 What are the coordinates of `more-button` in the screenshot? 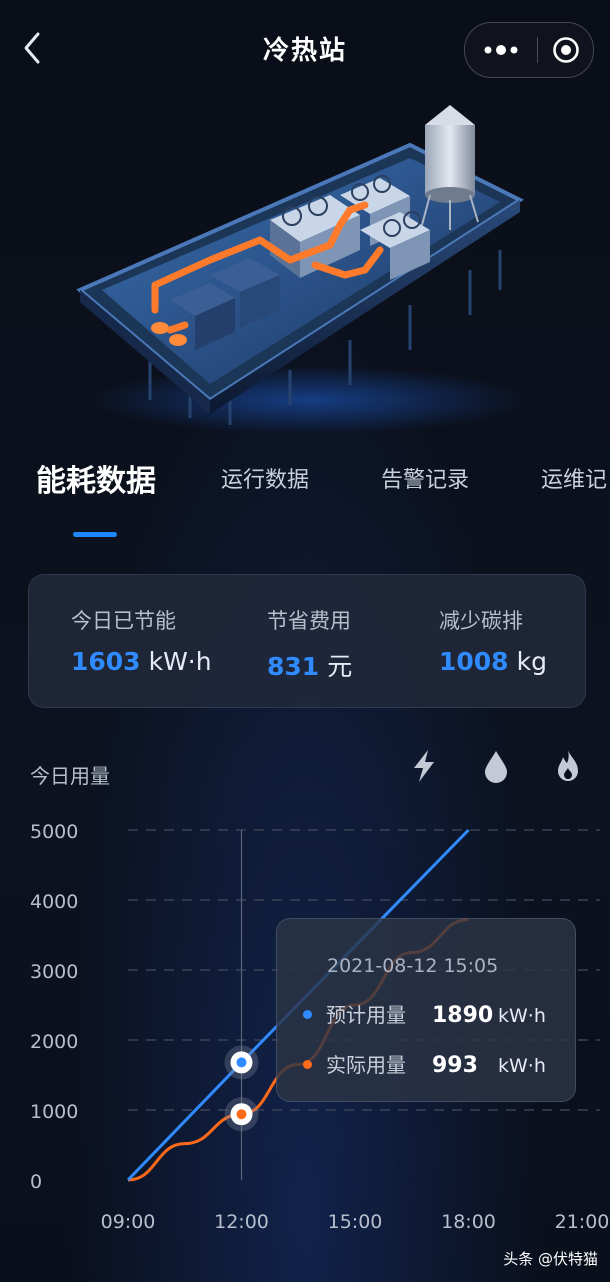 It's located at (501, 50).